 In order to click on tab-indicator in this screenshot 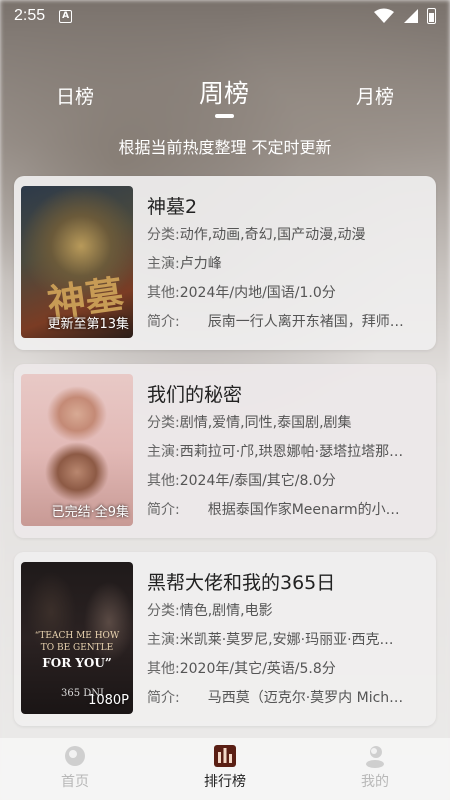, I will do `click(224, 116)`.